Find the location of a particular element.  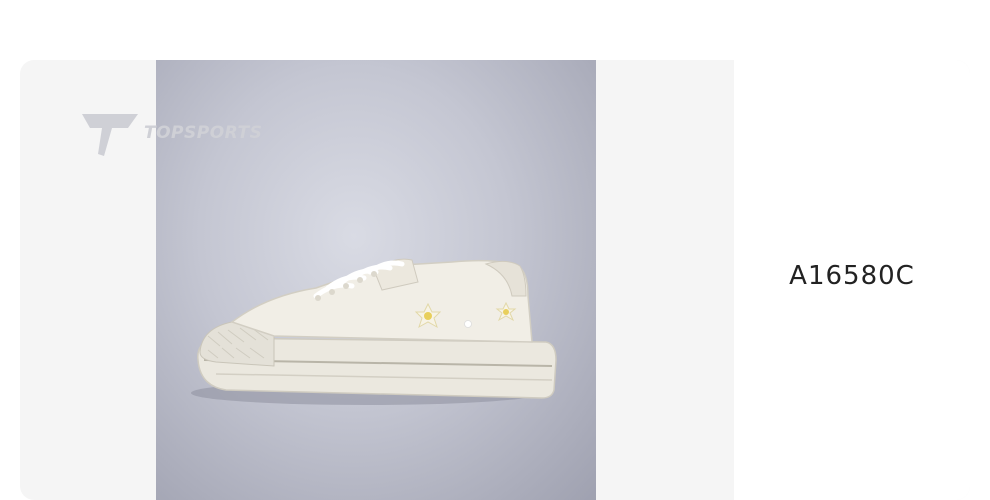

brand-logo: TOPSPORTS is located at coordinates (172, 134).